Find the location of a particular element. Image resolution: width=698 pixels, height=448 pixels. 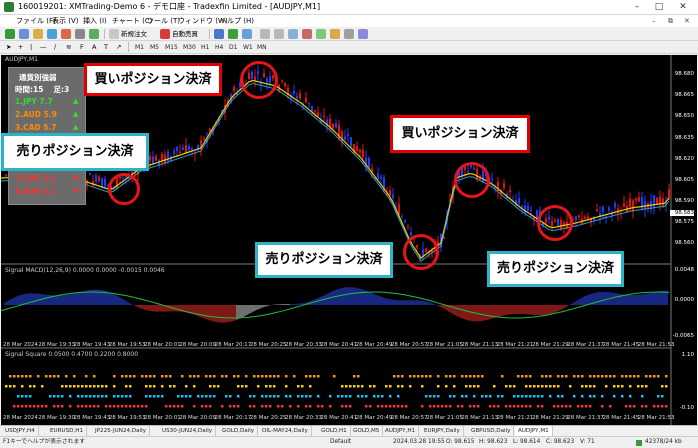

app-icon is located at coordinates (9, 7).